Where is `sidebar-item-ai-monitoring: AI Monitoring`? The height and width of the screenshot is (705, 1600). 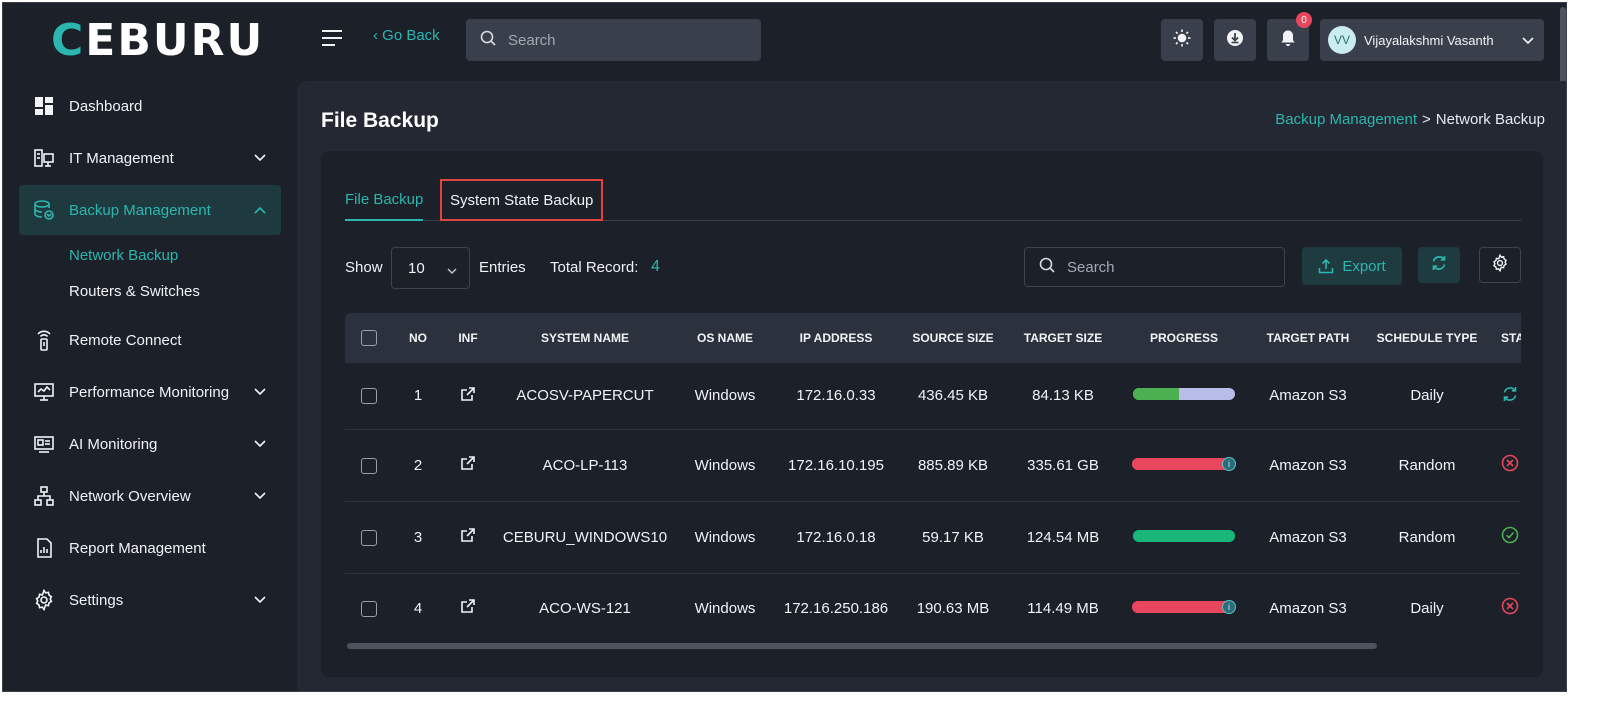
sidebar-item-ai-monitoring: AI Monitoring is located at coordinates (150, 444).